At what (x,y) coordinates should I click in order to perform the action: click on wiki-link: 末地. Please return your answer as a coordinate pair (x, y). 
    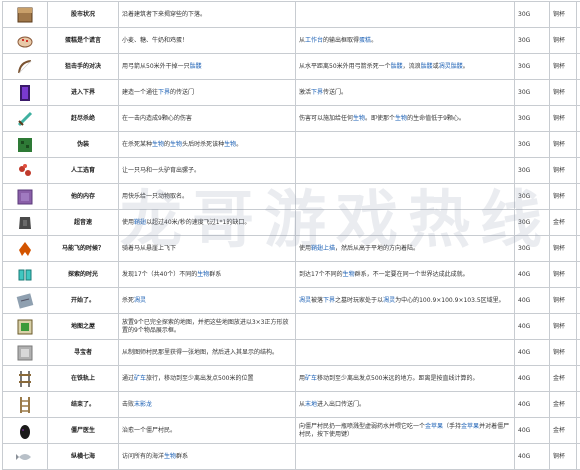
    Looking at the image, I should click on (311, 404).